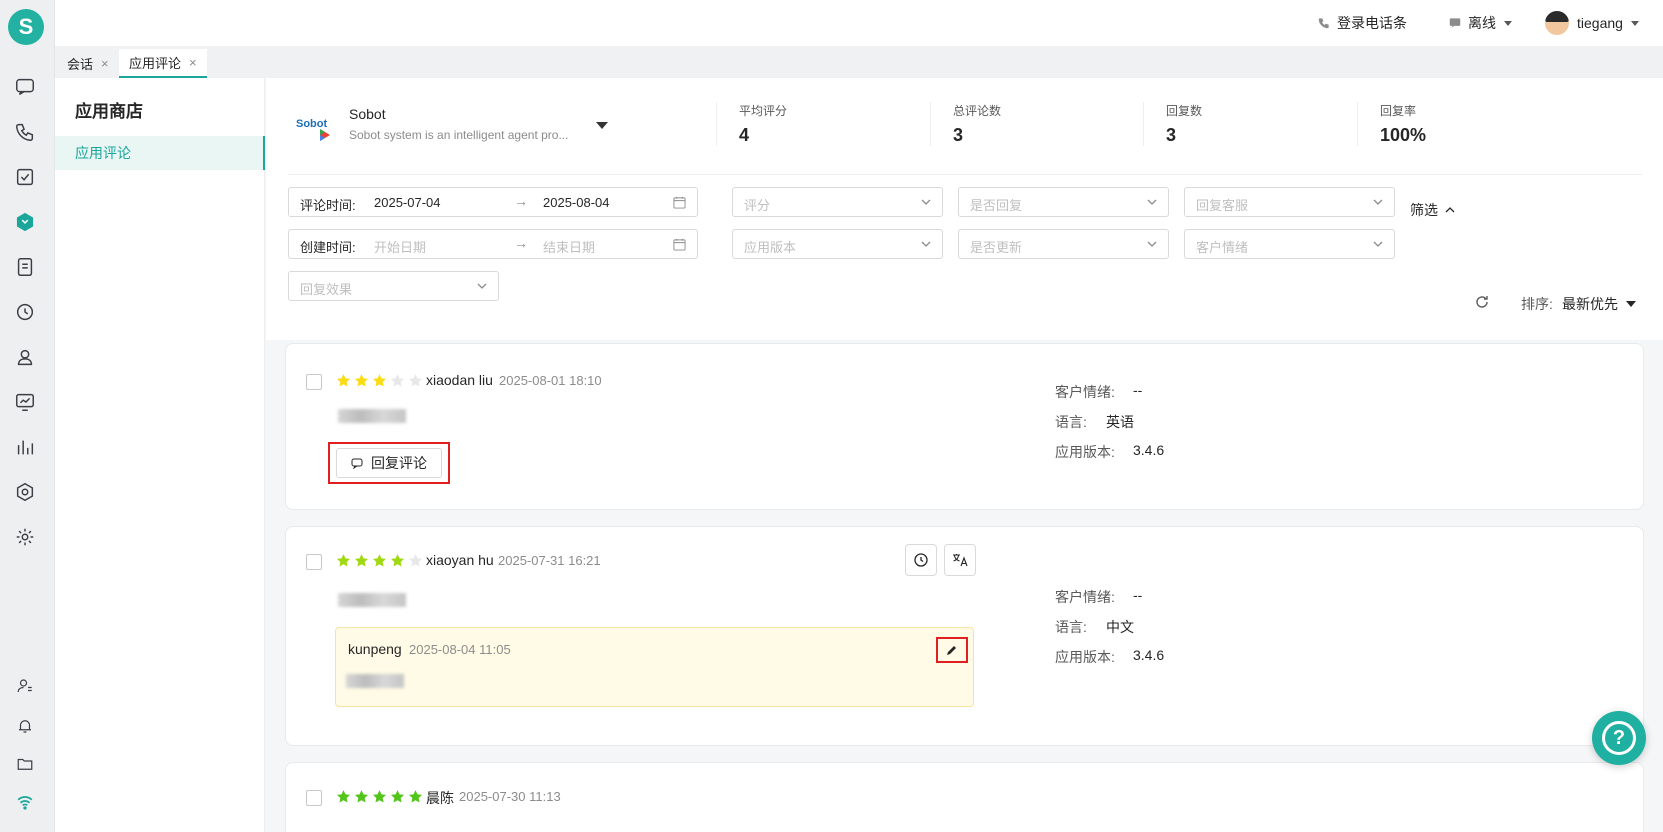 The height and width of the screenshot is (832, 1663). Describe the element at coordinates (964, 797) in the screenshot. I see `review-card: 晨陈 2025-07-30 11:13` at that location.